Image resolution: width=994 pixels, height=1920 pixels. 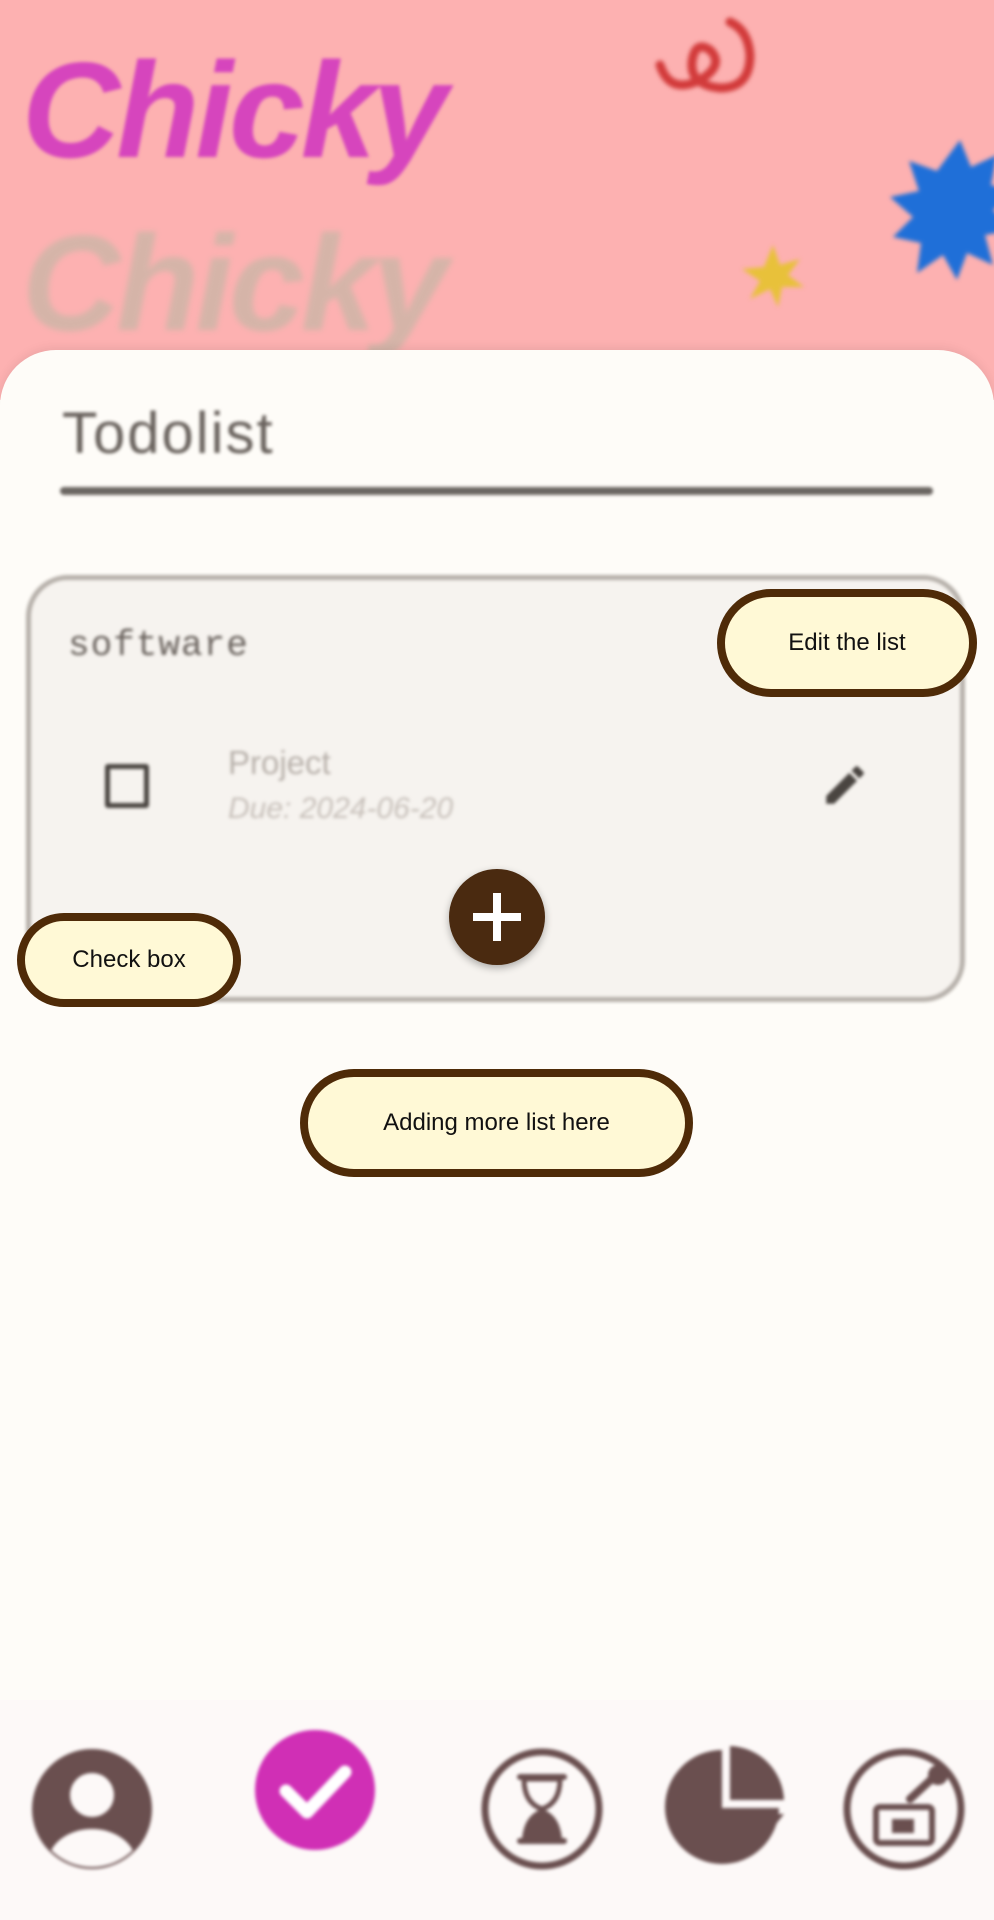 I want to click on app-logo: Chicky, so click(x=235, y=110).